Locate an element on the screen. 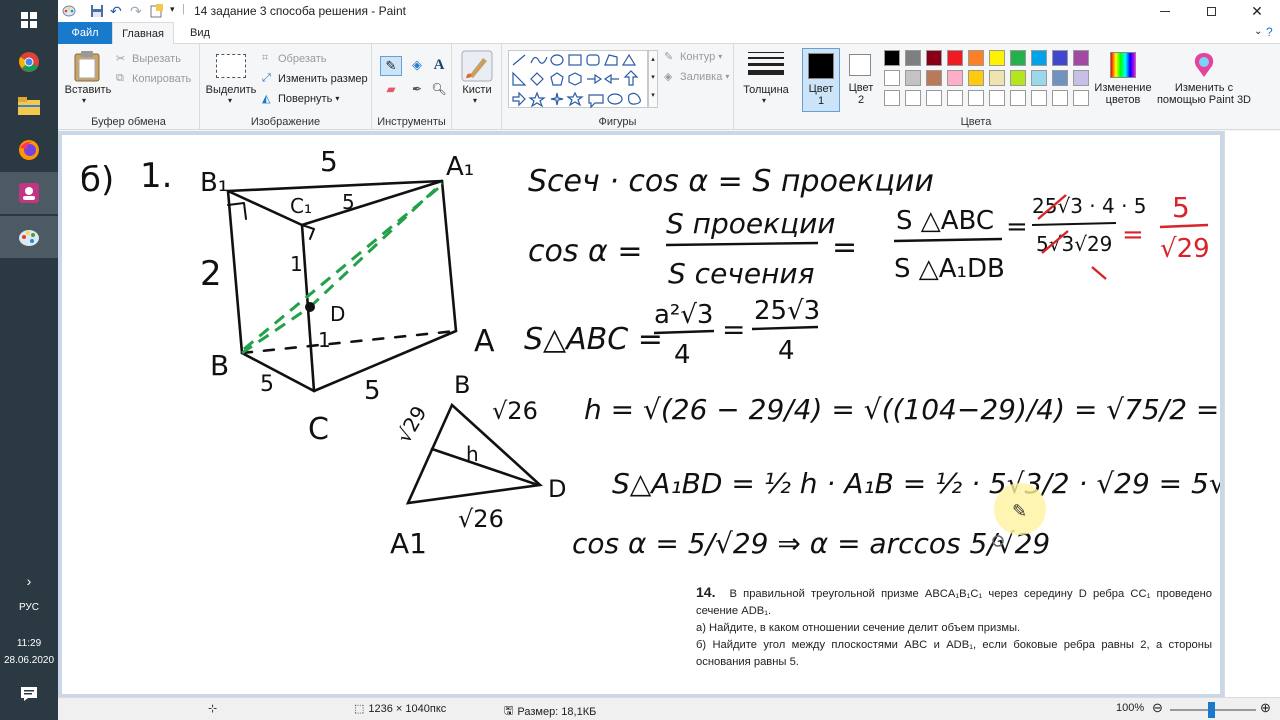 The image size is (1280, 720). save-icon is located at coordinates (97, 12).